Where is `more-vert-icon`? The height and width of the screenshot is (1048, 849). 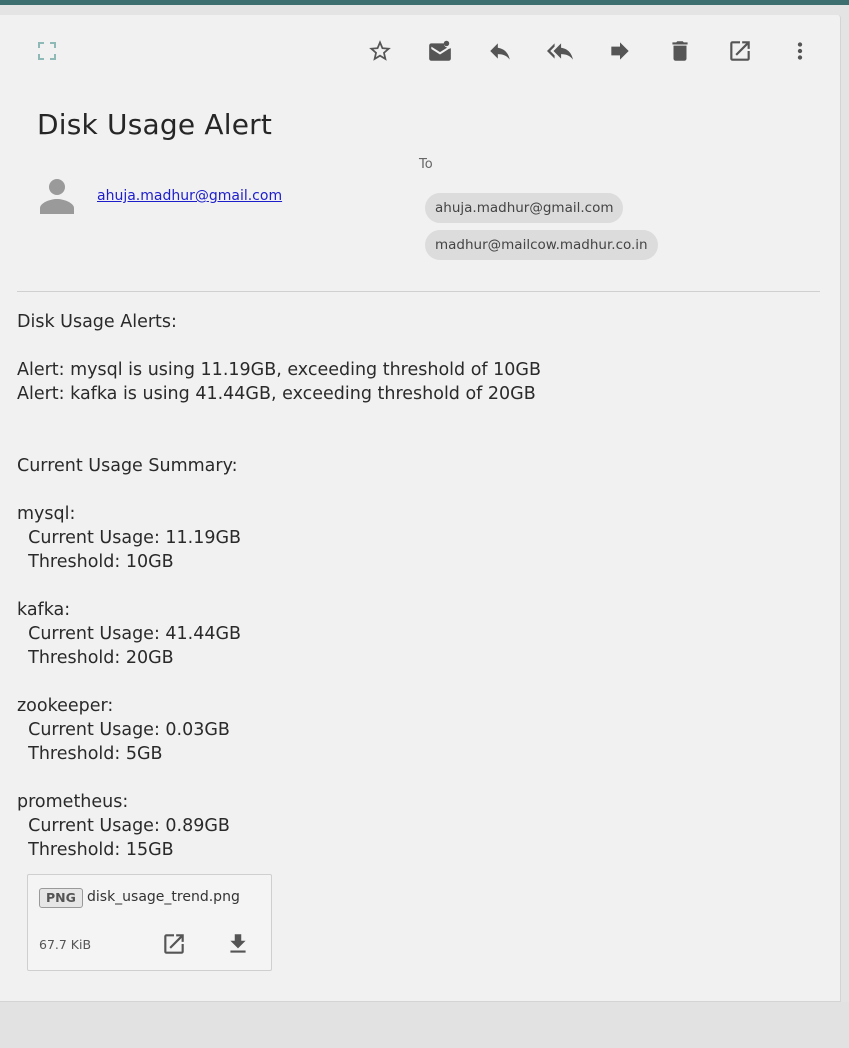 more-vert-icon is located at coordinates (800, 51).